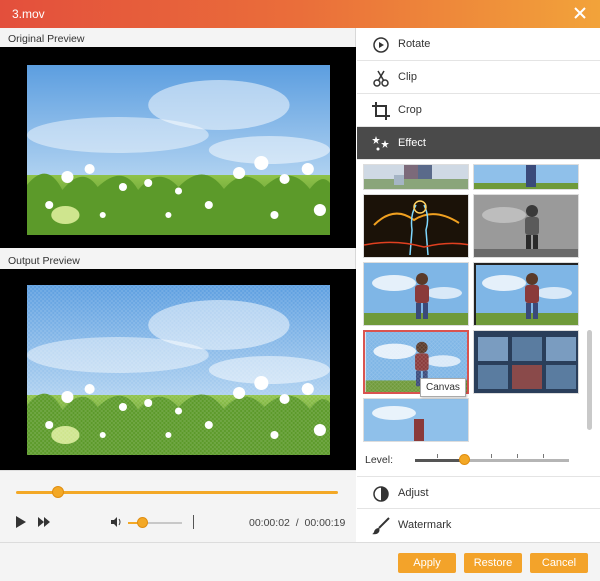 The image size is (600, 581). Describe the element at coordinates (379, 460) in the screenshot. I see `level-label: Level:` at that location.